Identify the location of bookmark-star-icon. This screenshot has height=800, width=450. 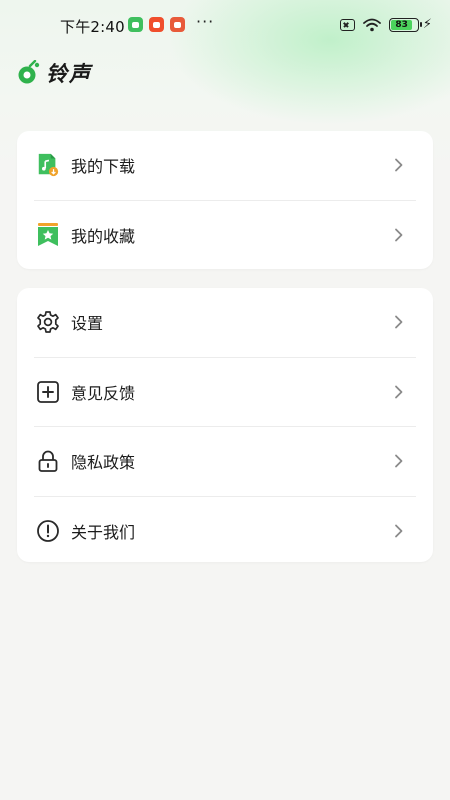
(48, 234).